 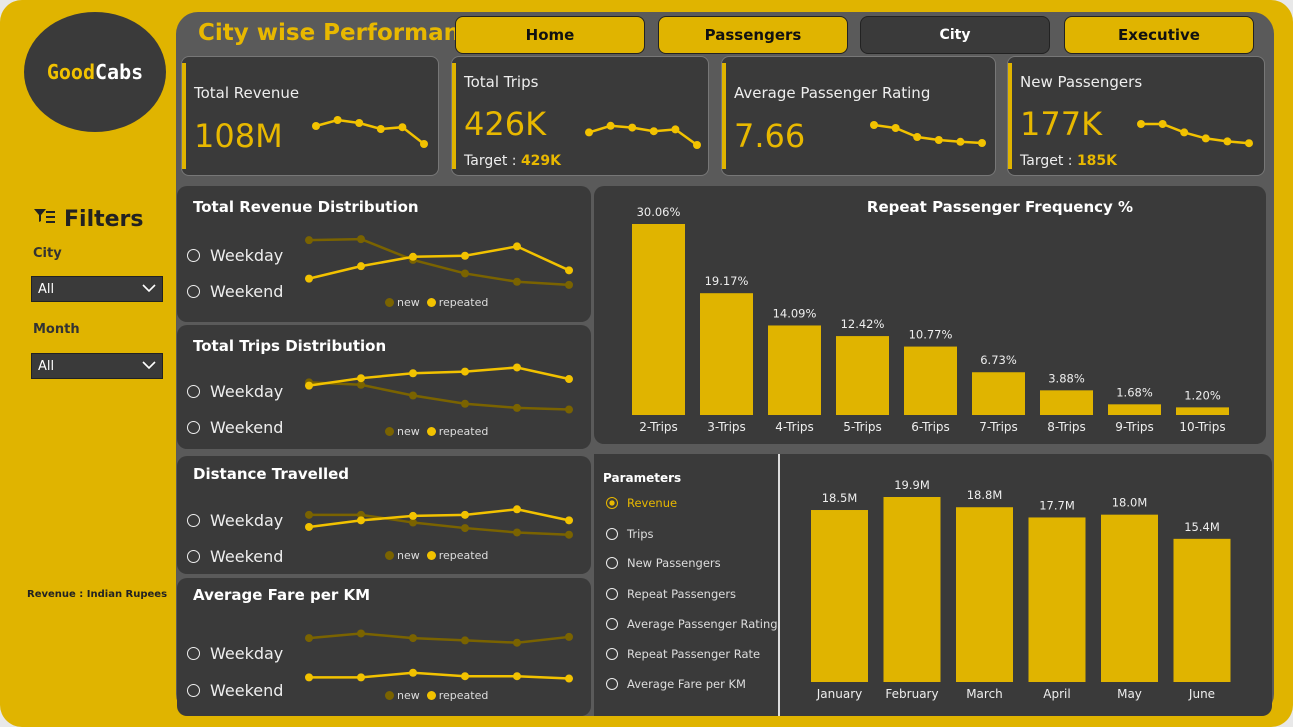 I want to click on param-avg-rating-option: Average Passenger Rating, so click(x=692, y=624).